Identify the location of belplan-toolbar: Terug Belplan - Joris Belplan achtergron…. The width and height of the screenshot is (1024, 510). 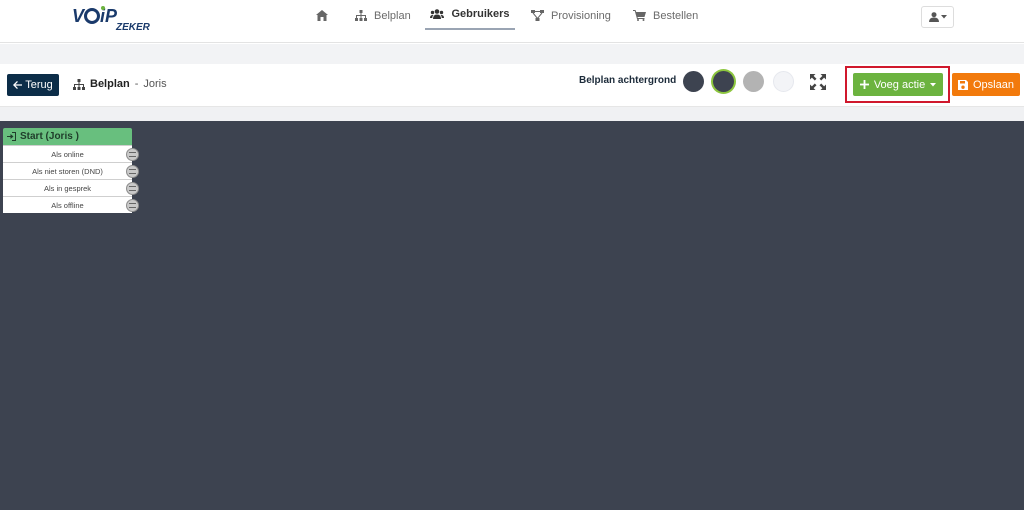
(512, 85).